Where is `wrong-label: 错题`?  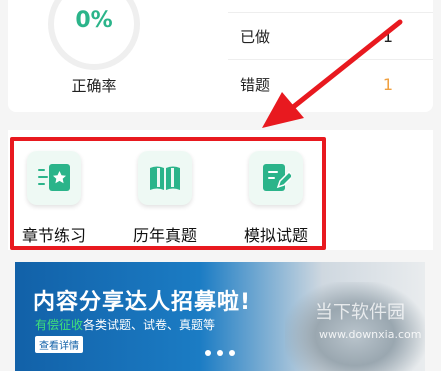
wrong-label: 错题 is located at coordinates (255, 84).